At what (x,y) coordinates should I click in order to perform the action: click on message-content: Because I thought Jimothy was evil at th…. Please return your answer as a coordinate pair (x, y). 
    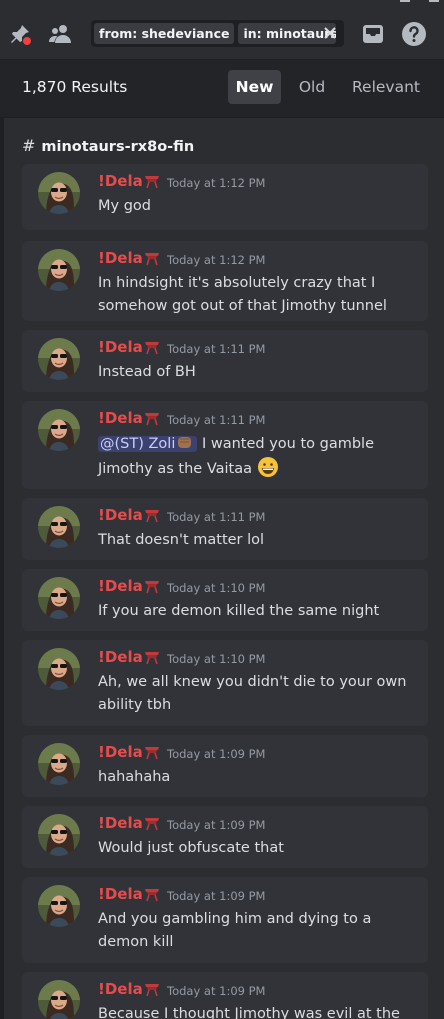
    Looking at the image, I should click on (256, 1011).